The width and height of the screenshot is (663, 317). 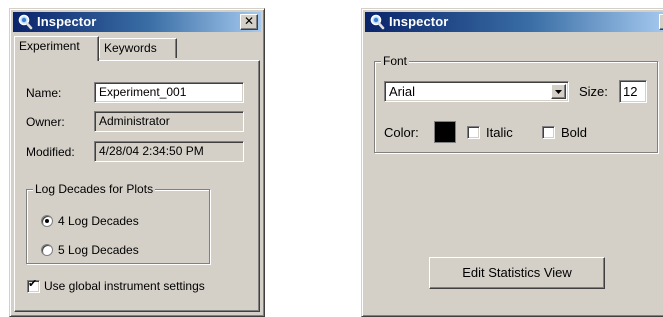 I want to click on font-color-swatch, so click(x=445, y=132).